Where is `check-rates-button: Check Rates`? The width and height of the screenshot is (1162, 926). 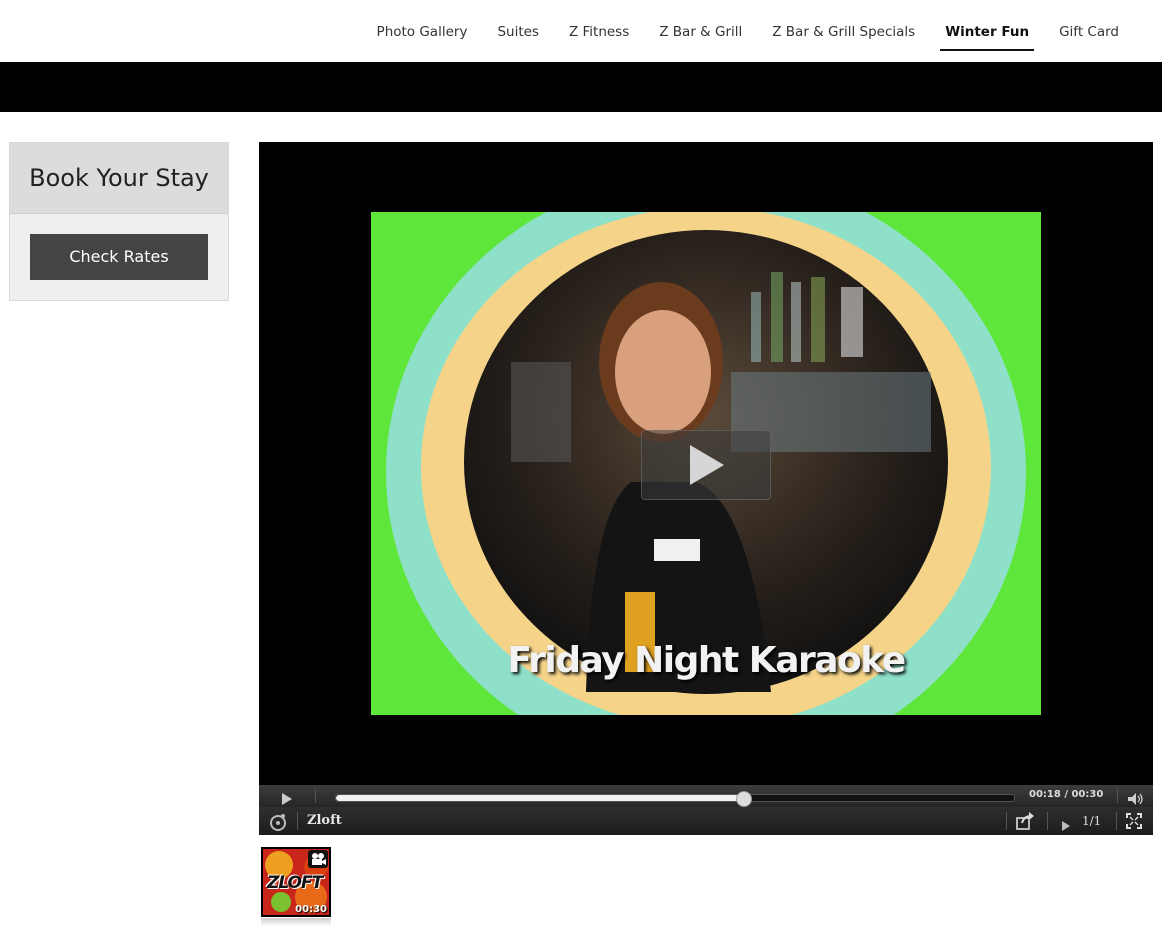 check-rates-button: Check Rates is located at coordinates (119, 257).